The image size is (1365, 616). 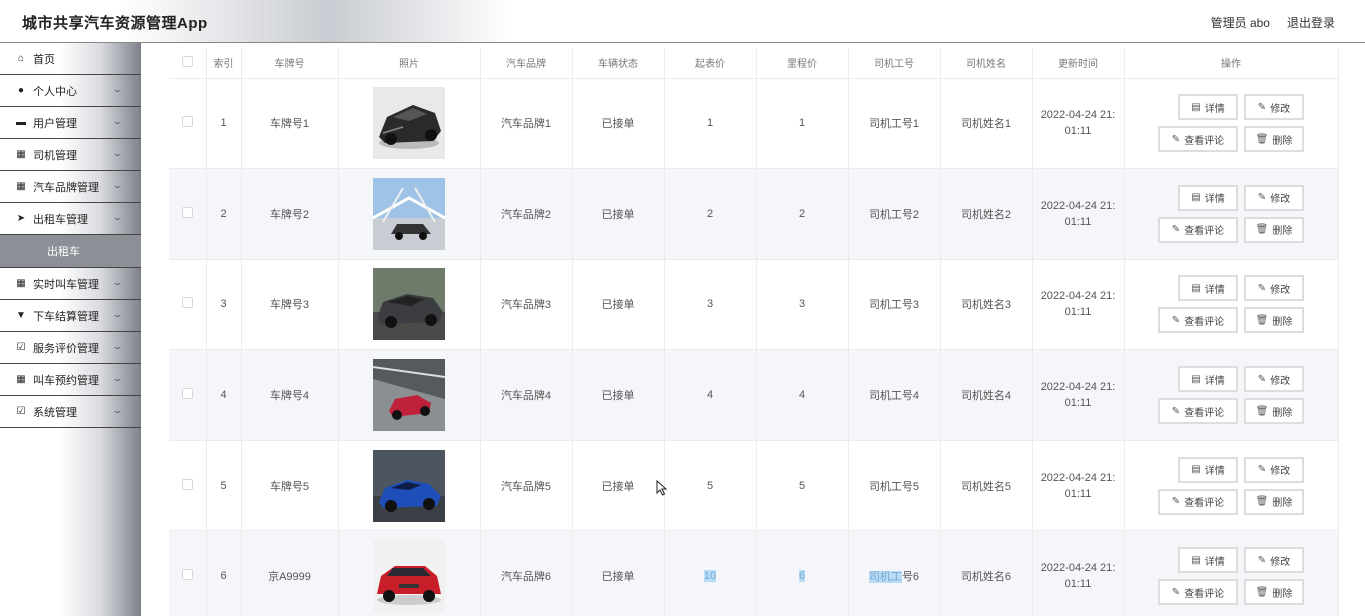 I want to click on send-icon: ➤, so click(x=21, y=218).